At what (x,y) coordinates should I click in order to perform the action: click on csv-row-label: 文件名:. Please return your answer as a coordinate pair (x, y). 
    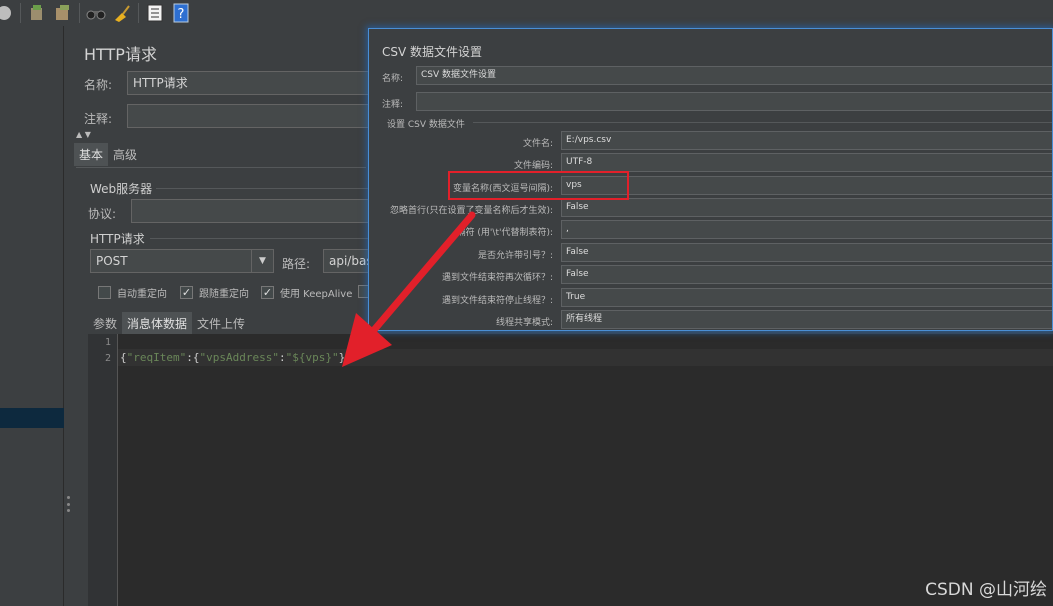
    Looking at the image, I should click on (537, 144).